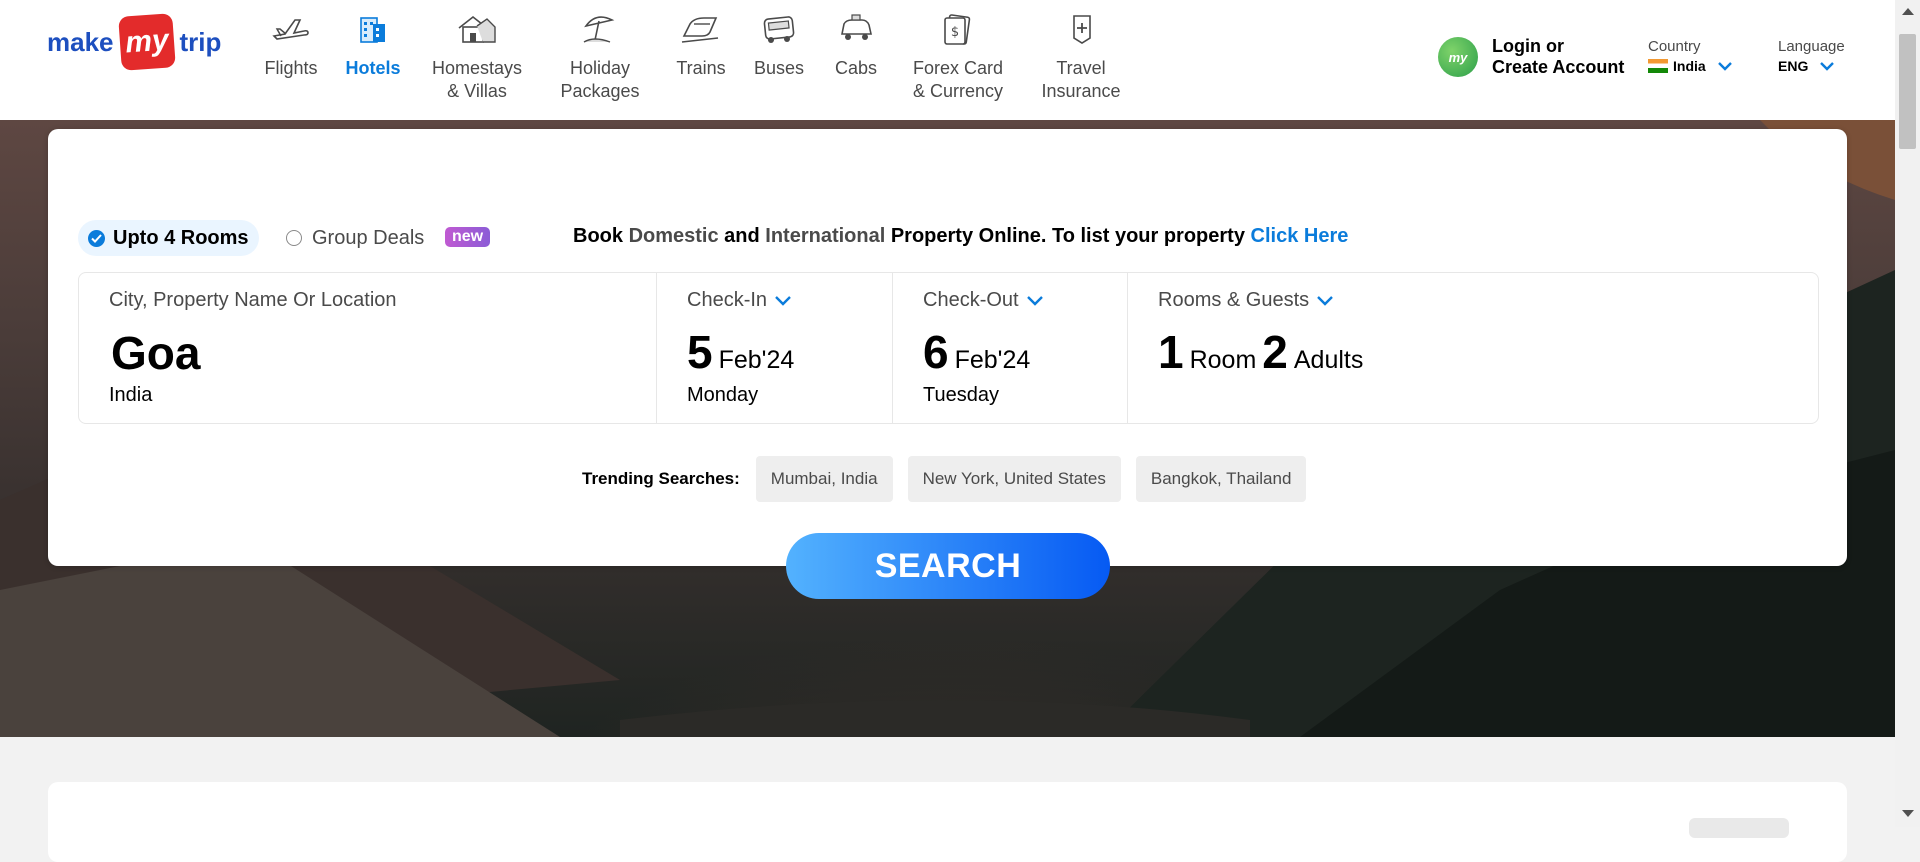 This screenshot has width=1920, height=862. I want to click on scroll-down-arrow-icon, so click(1908, 813).